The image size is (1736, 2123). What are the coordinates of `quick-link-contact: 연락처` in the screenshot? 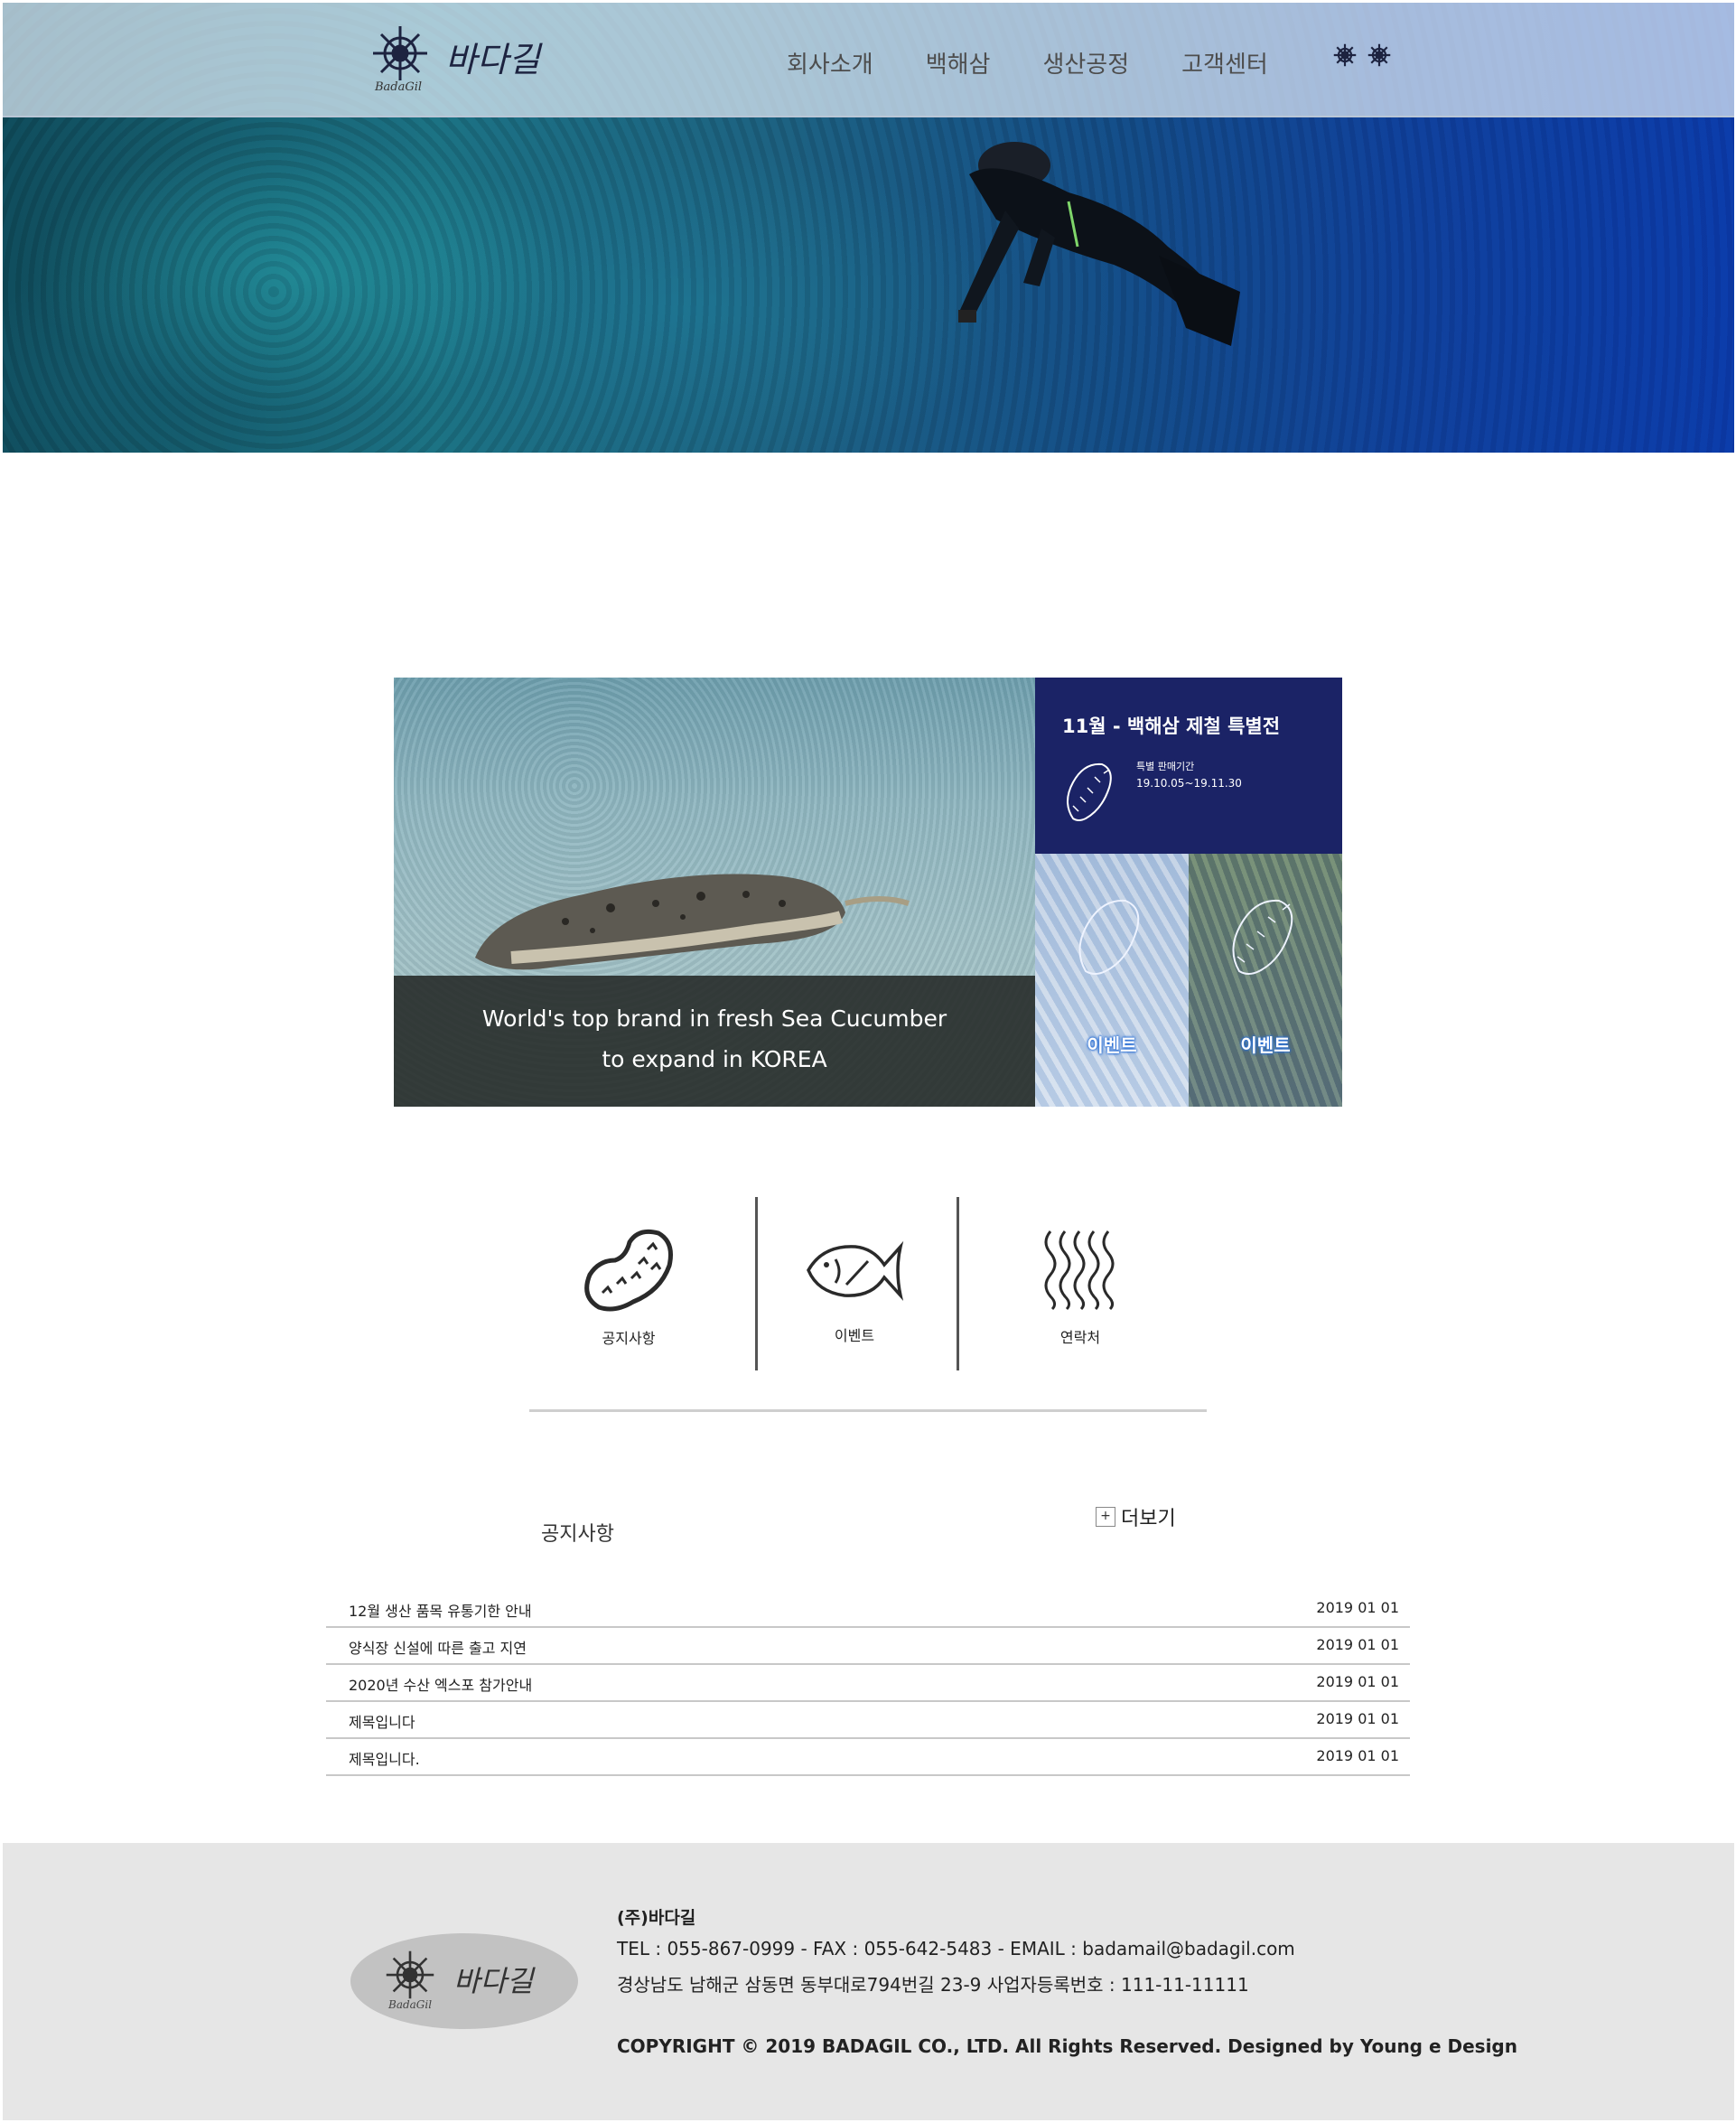 It's located at (1080, 1283).